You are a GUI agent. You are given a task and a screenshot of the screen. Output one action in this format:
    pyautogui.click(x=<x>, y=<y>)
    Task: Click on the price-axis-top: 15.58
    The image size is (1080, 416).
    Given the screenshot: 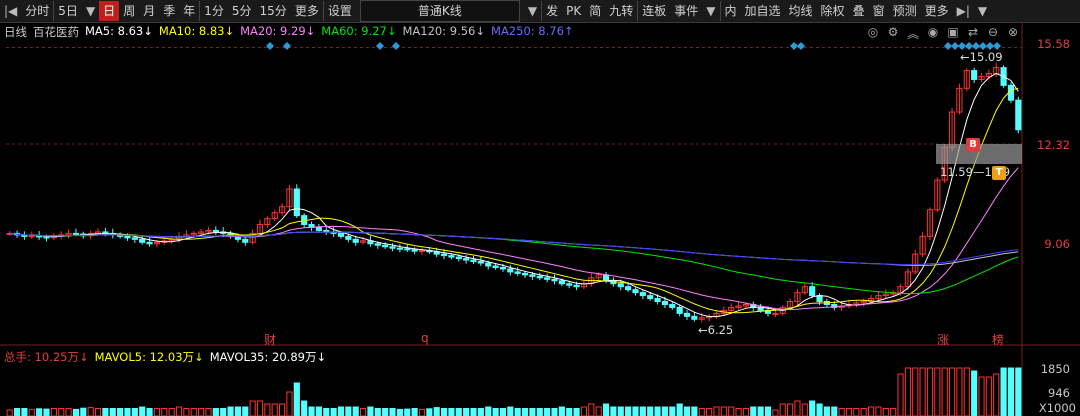 What is the action you would take?
    pyautogui.click(x=1053, y=44)
    